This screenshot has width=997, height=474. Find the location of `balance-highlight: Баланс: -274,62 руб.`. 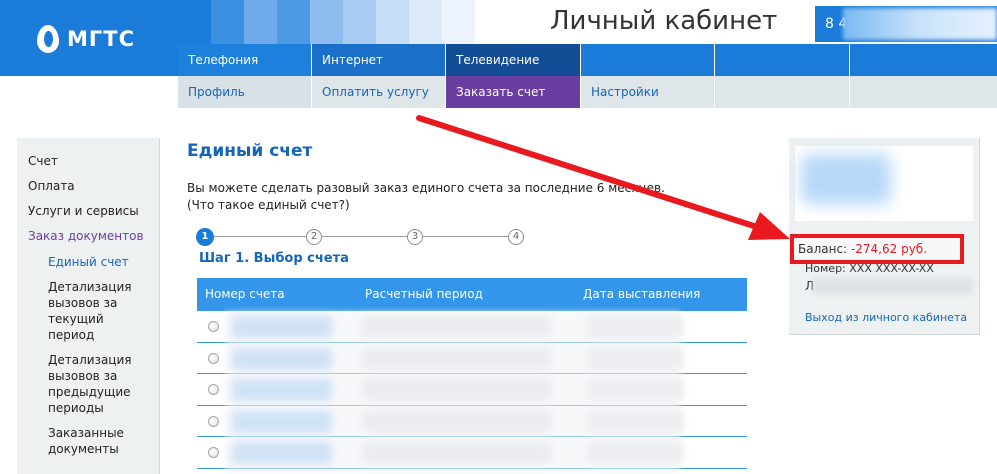

balance-highlight: Баланс: -274,62 руб. is located at coordinates (877, 249).